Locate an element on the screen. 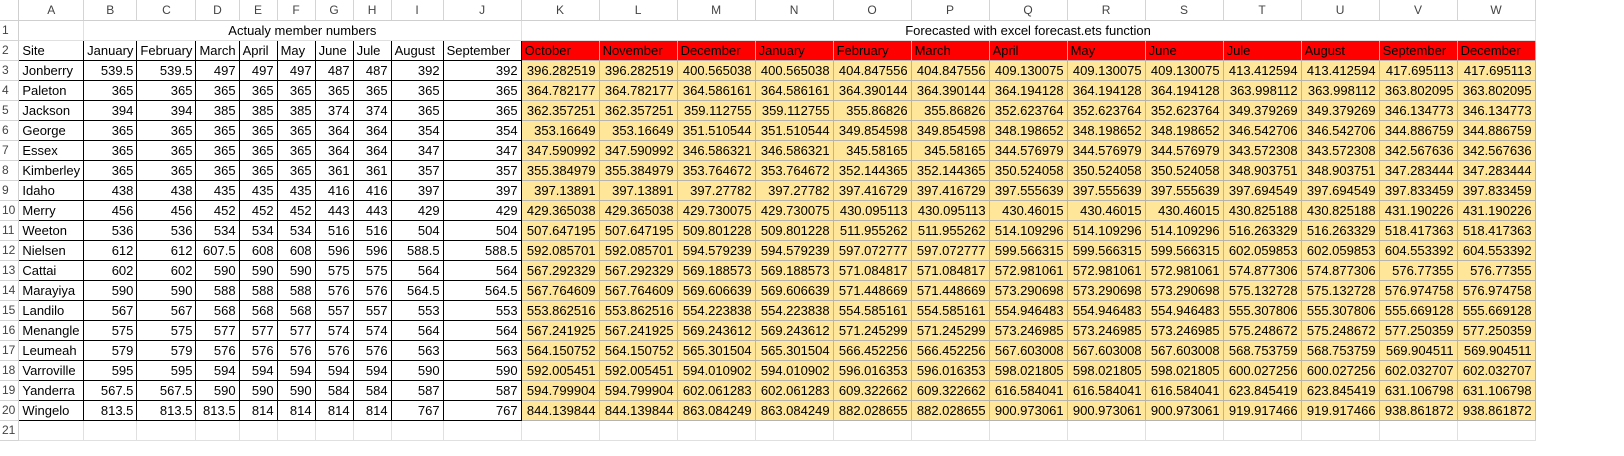  actual-value-cell: 397 is located at coordinates (417, 190).